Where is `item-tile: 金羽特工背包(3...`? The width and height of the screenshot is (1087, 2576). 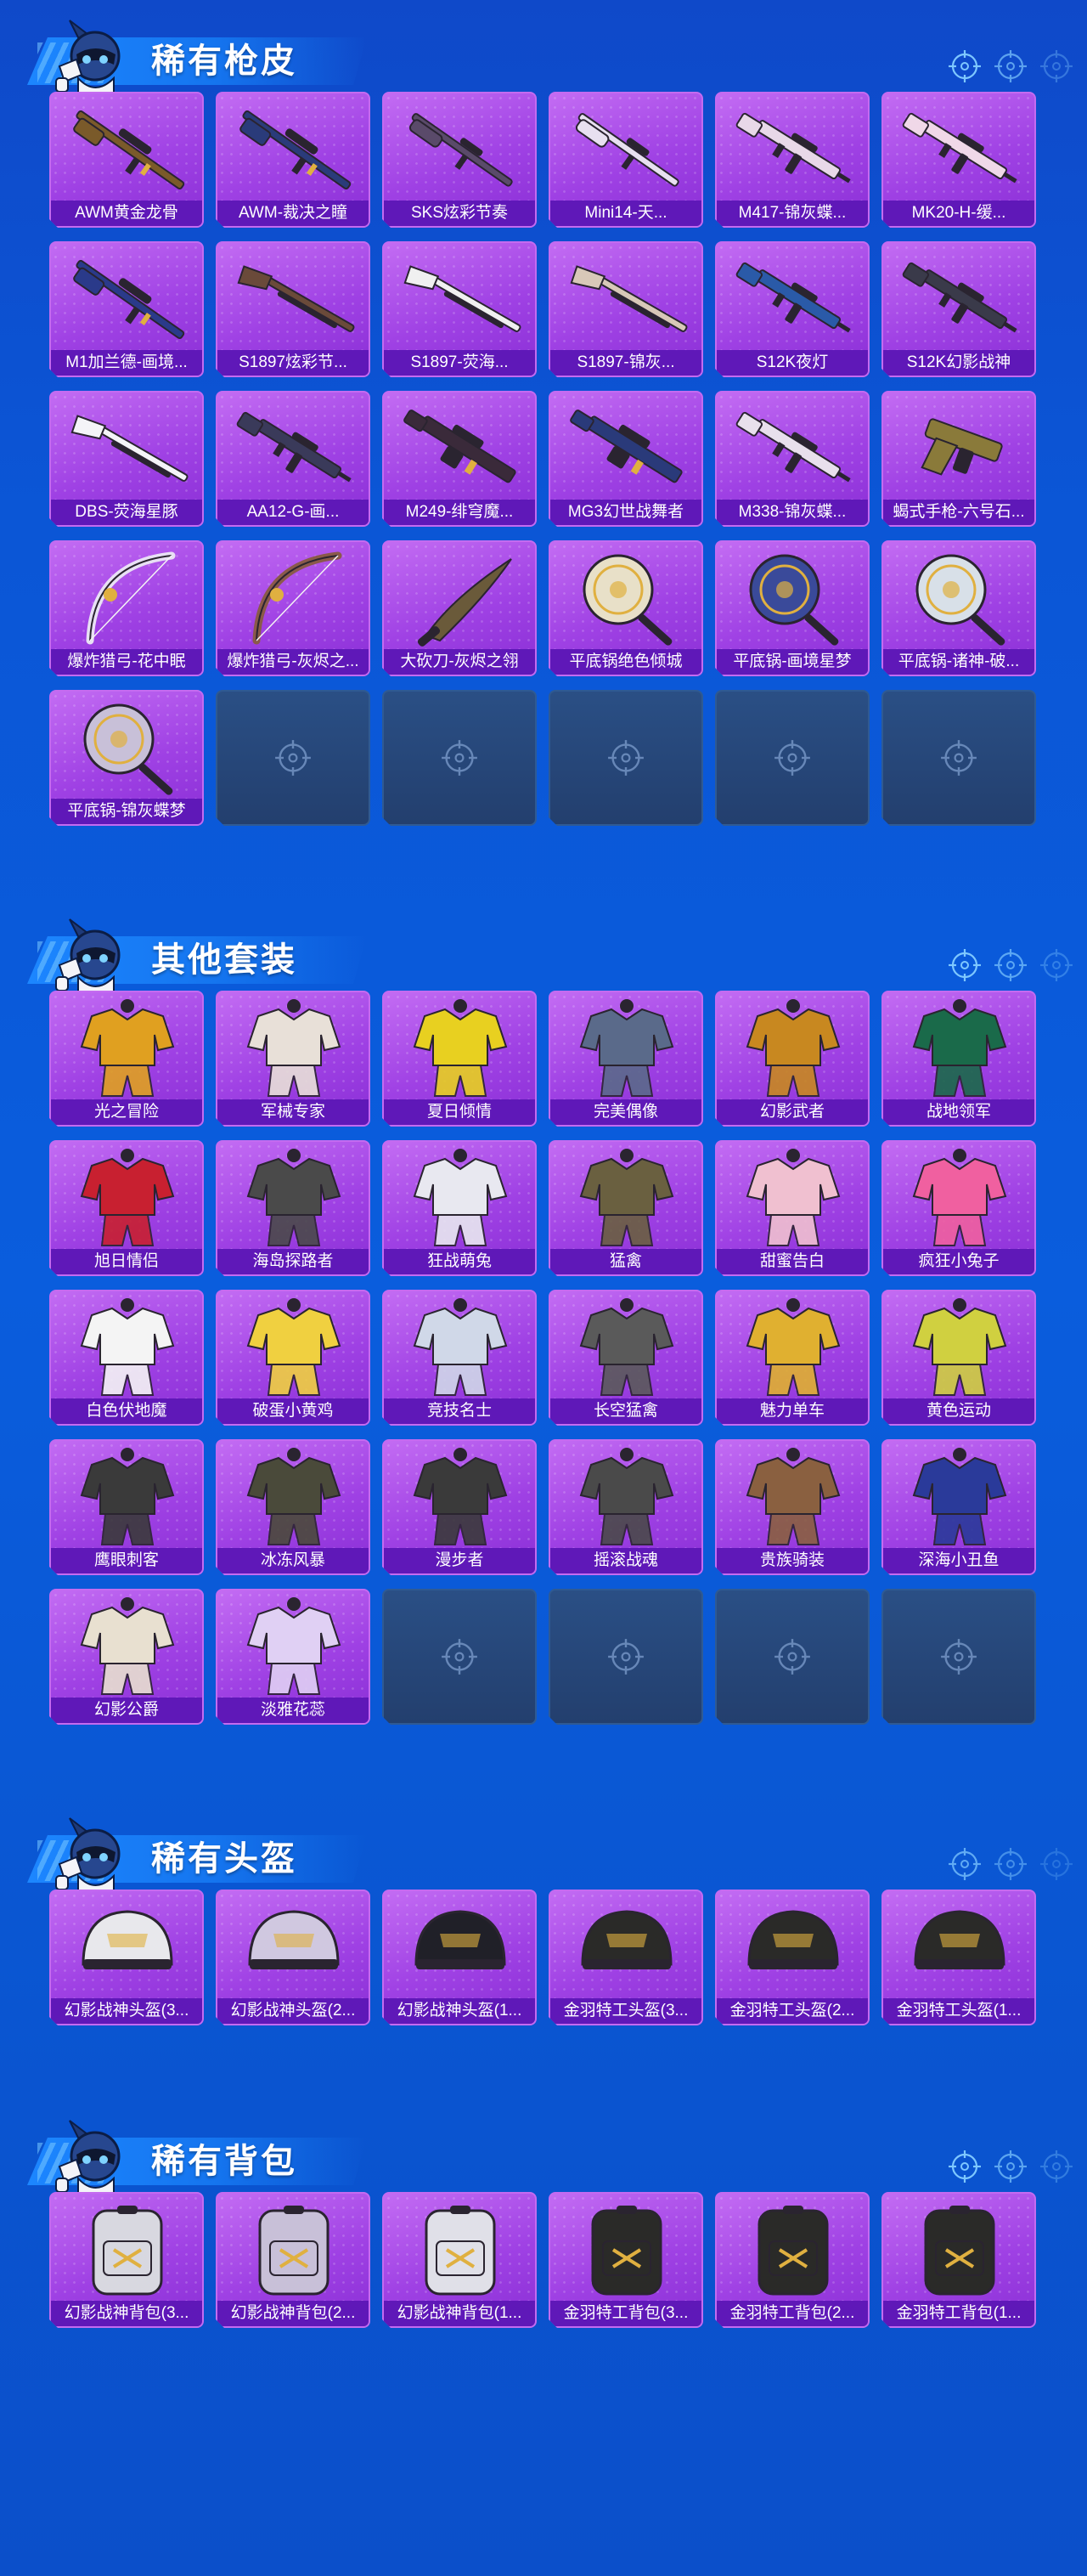 item-tile: 金羽特工背包(3... is located at coordinates (626, 2260).